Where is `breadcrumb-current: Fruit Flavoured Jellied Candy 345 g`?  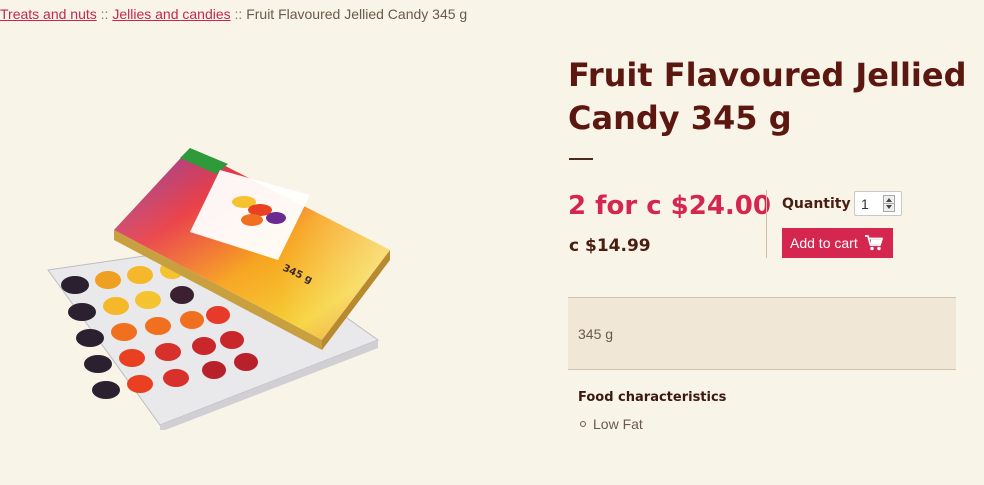 breadcrumb-current: Fruit Flavoured Jellied Candy 345 g is located at coordinates (357, 14).